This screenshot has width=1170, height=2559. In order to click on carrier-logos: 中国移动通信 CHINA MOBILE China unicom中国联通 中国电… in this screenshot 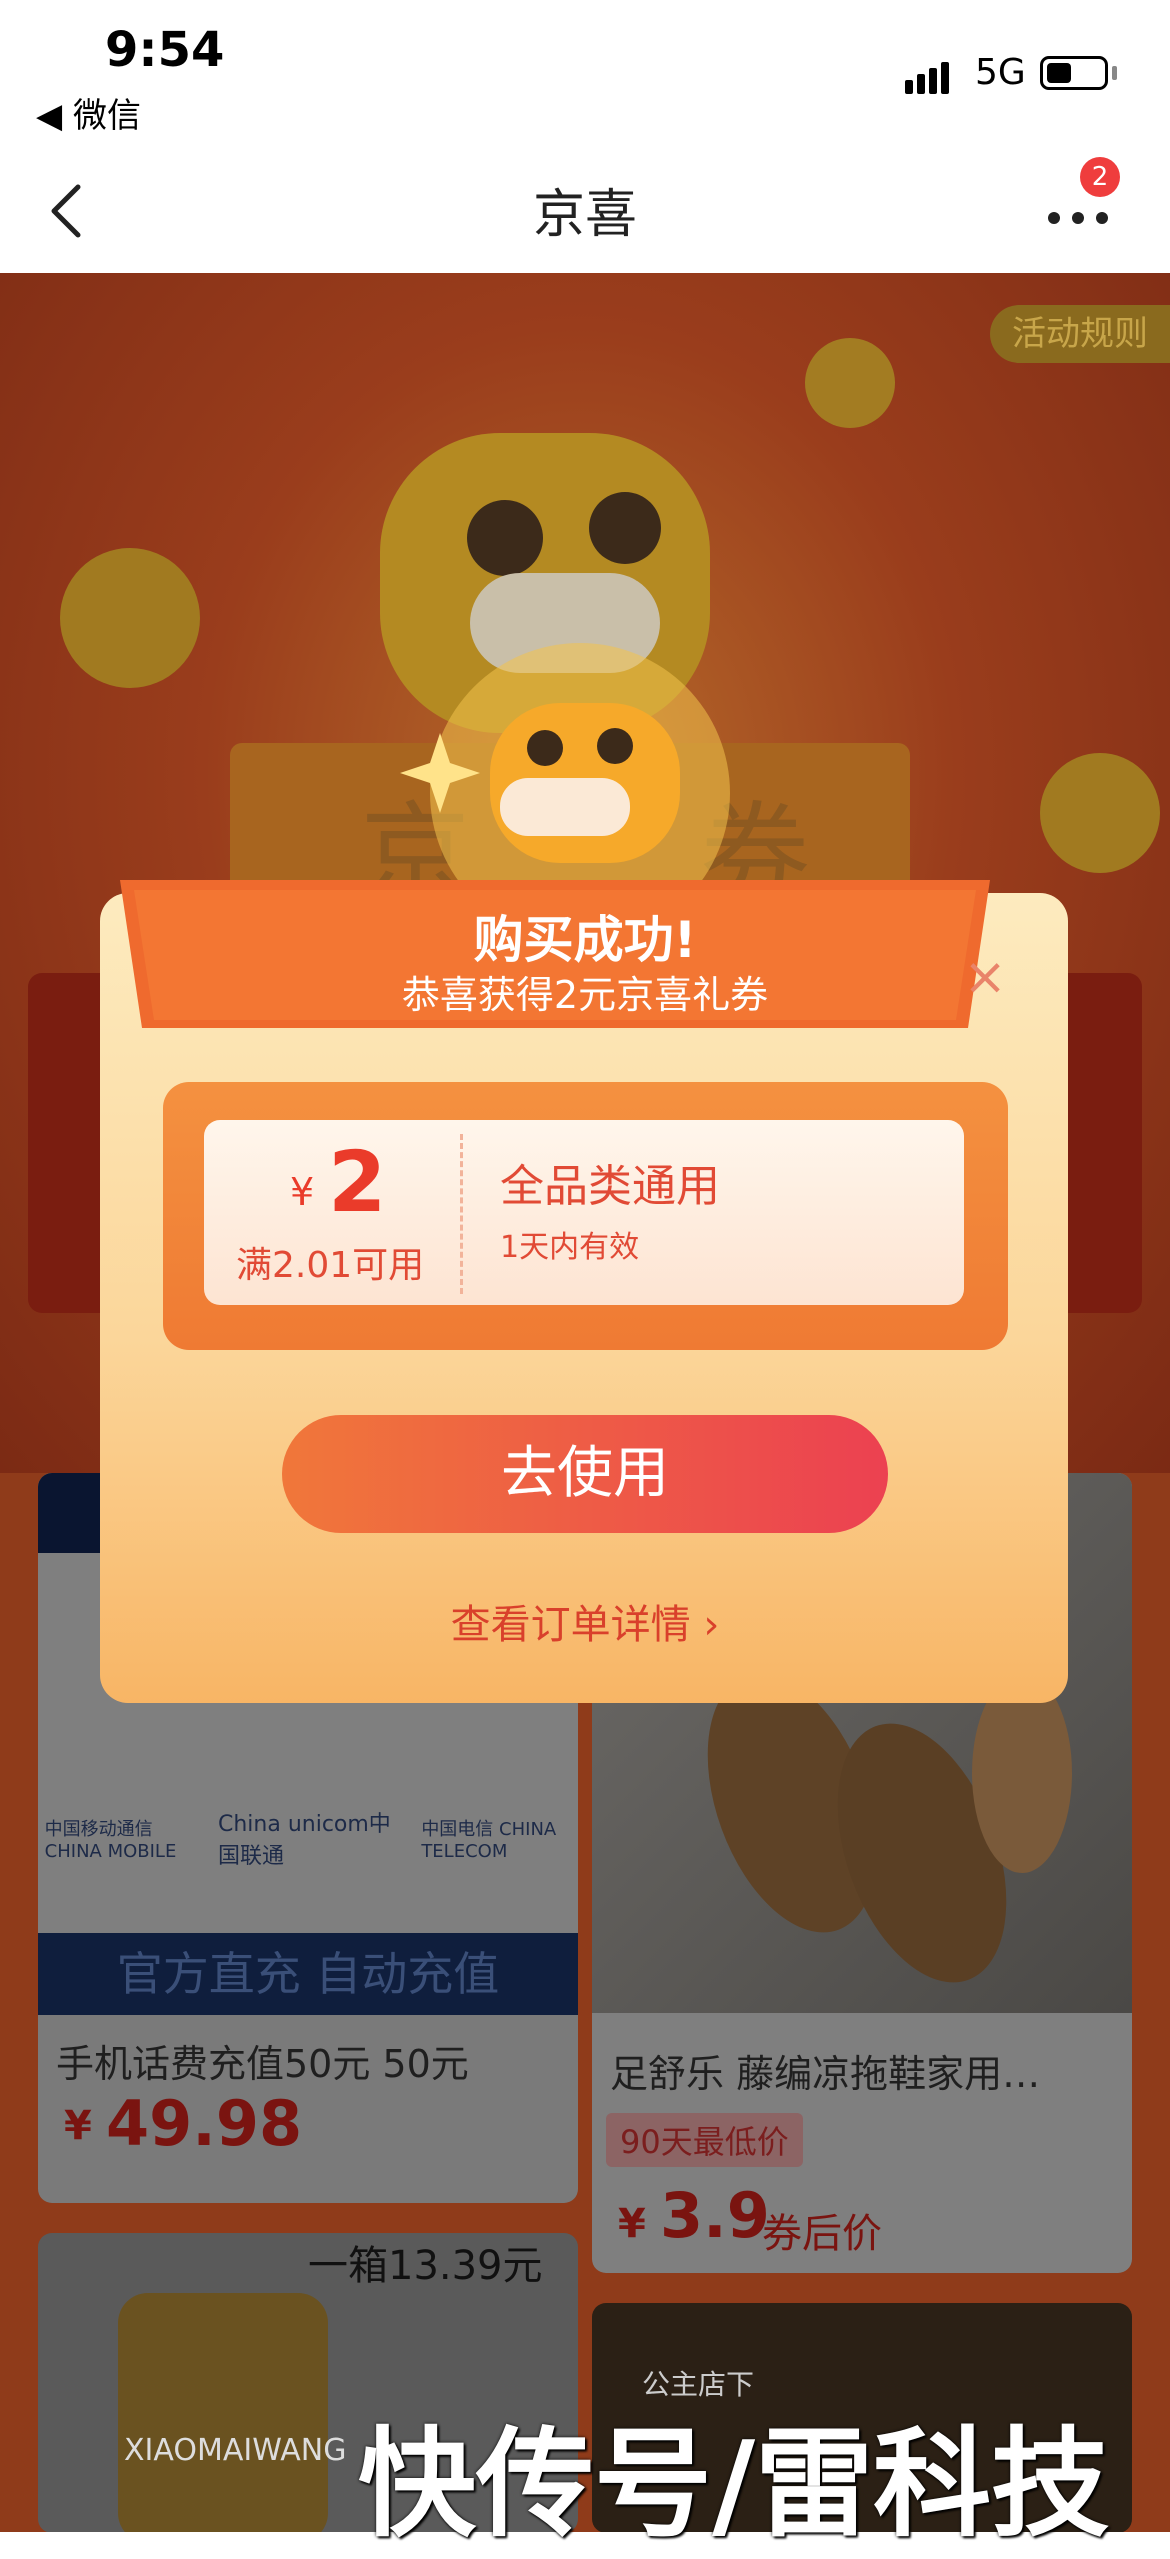, I will do `click(308, 1838)`.